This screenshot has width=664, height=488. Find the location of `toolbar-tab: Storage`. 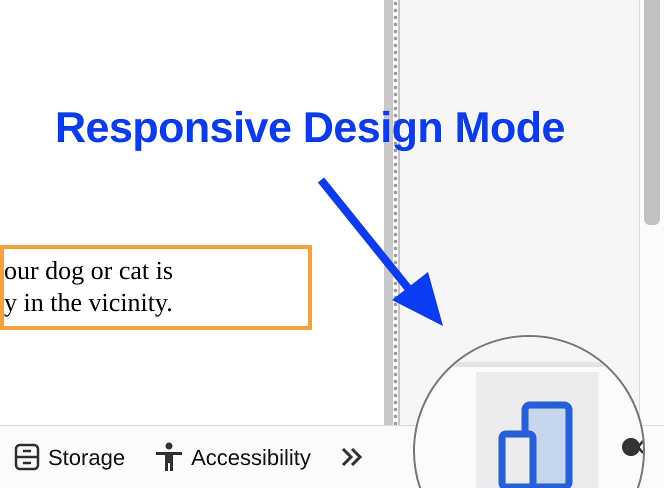

toolbar-tab: Storage is located at coordinates (77, 457).